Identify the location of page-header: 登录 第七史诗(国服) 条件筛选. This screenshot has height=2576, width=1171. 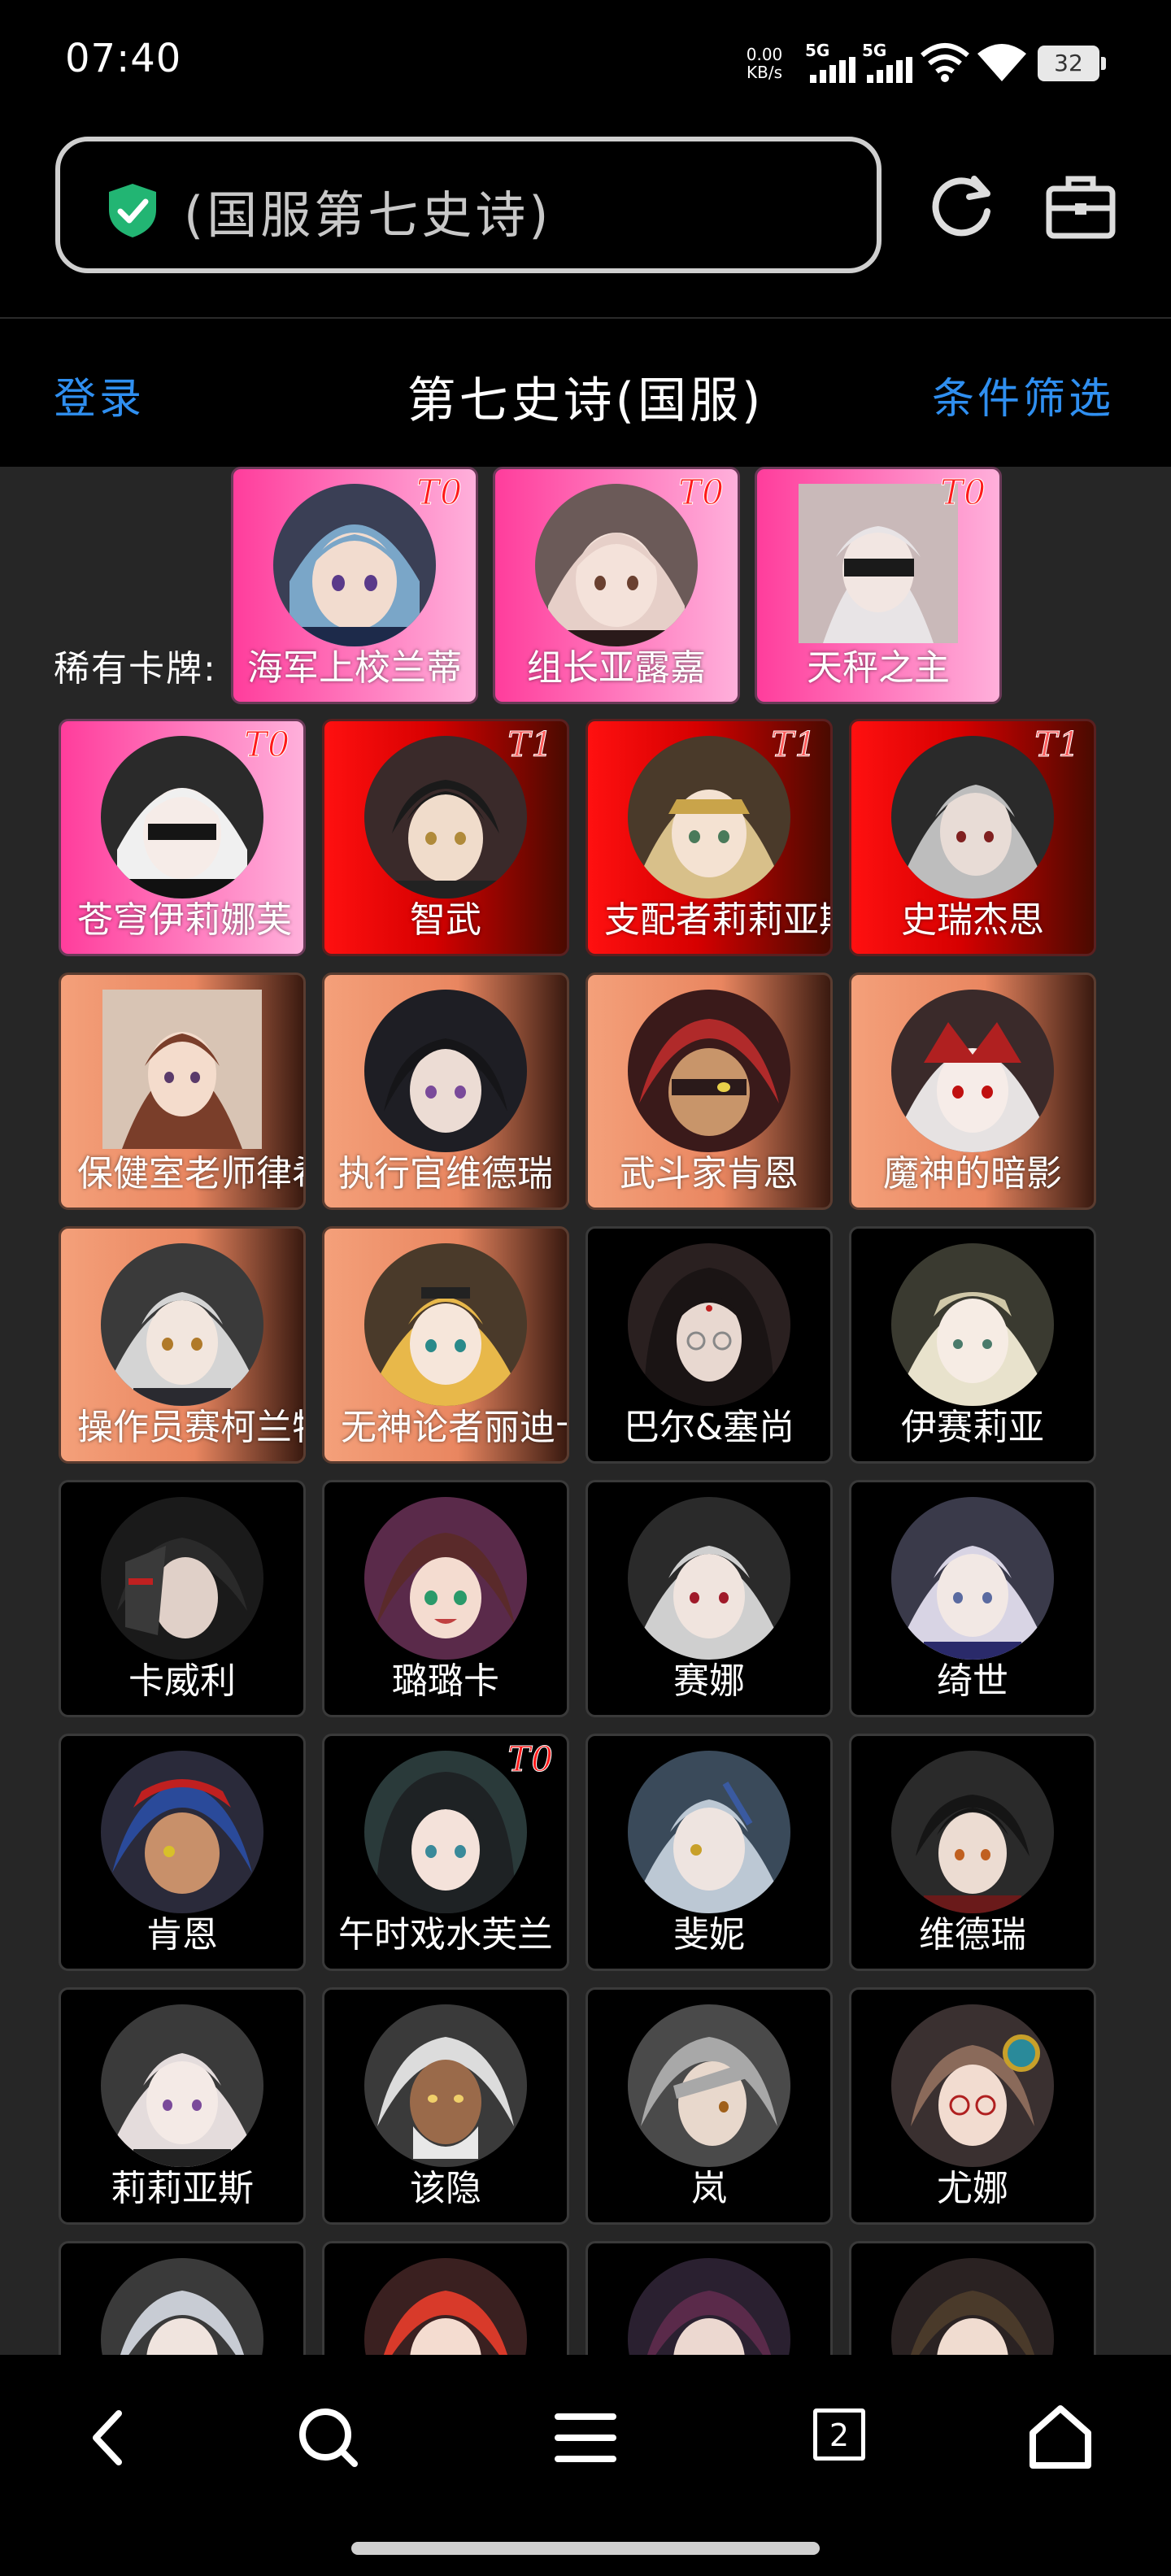
(585, 392).